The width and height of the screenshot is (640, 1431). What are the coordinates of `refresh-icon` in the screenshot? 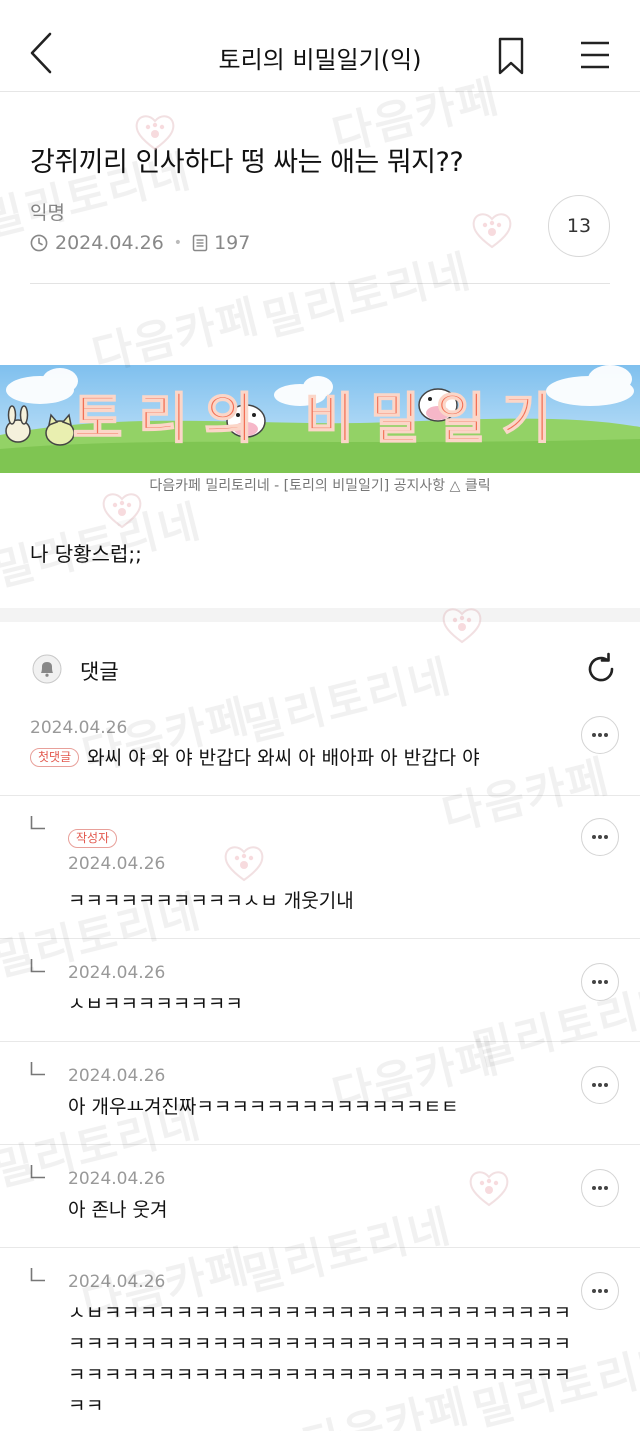 It's located at (601, 669).